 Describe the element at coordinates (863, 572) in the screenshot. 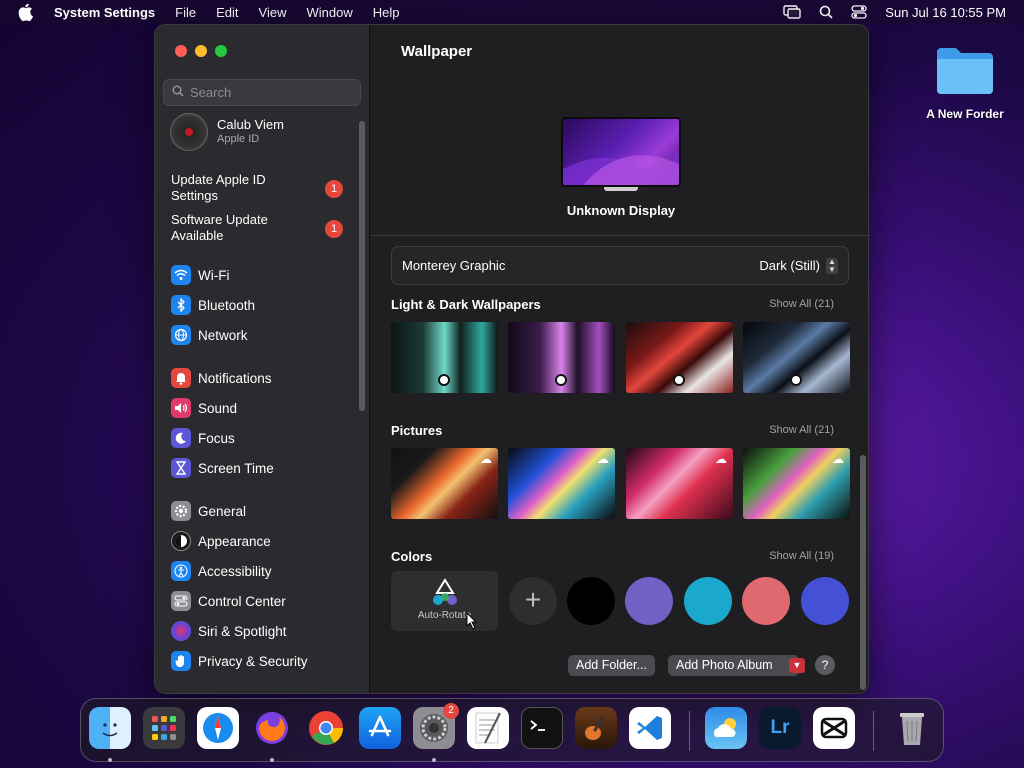

I see `main-scrollbar` at that location.